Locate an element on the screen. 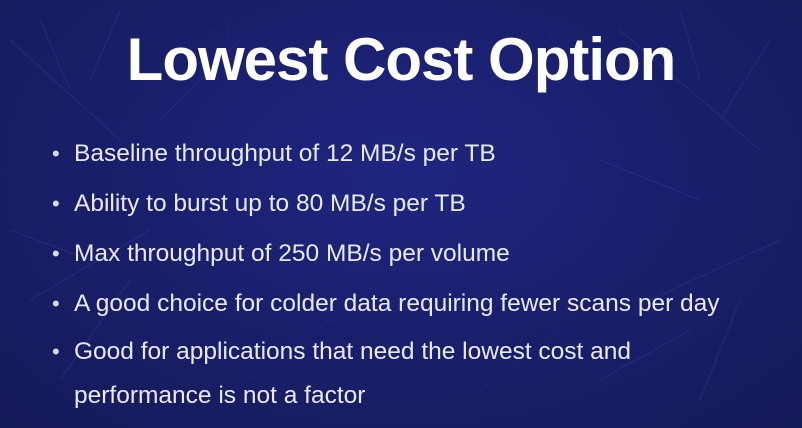  bullet-text: Max throughput of 250 MB/s per volume is located at coordinates (292, 253).